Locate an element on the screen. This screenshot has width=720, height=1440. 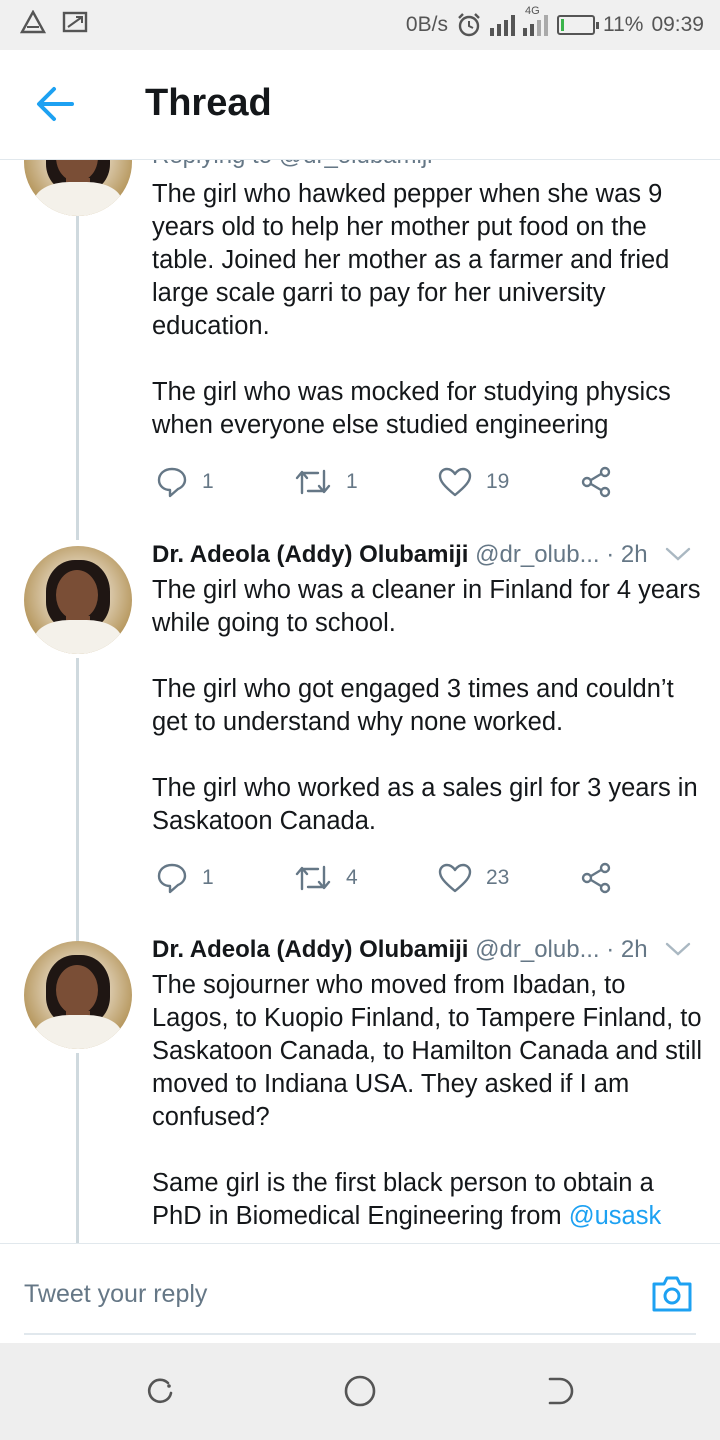
retweet-button: 4 is located at coordinates (326, 878).